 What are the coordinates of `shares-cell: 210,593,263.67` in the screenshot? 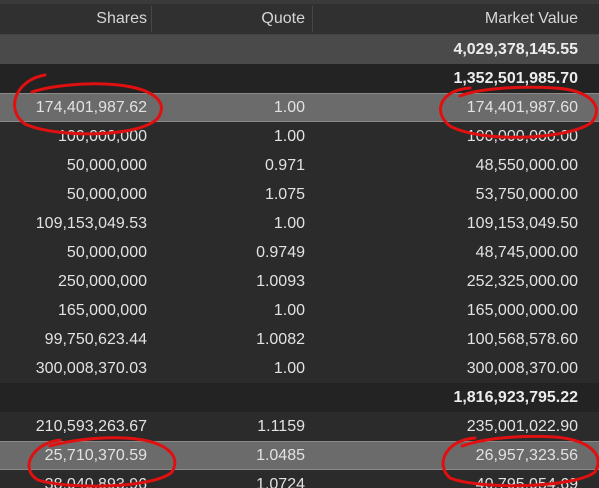 It's located at (91, 426).